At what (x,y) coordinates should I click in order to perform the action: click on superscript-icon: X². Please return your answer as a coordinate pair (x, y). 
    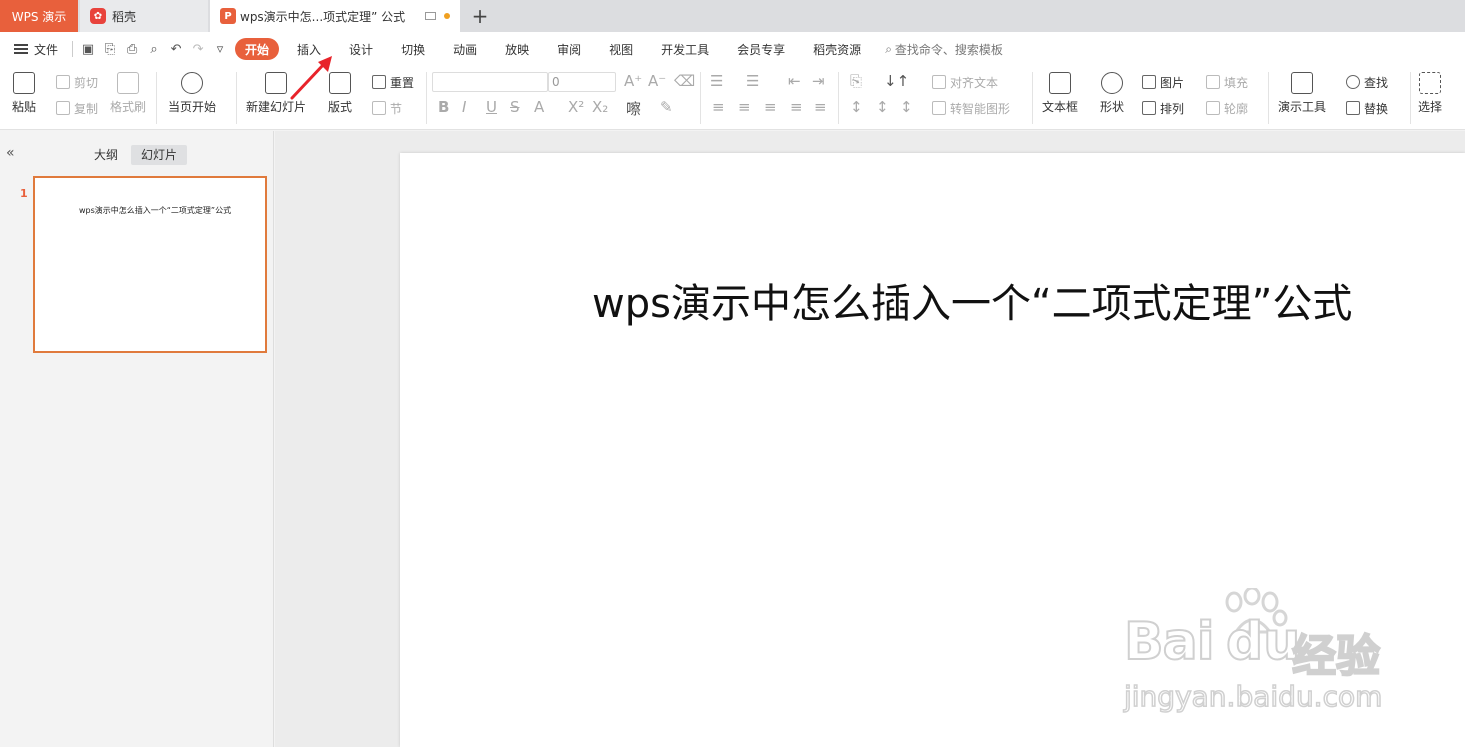
    Looking at the image, I should click on (576, 107).